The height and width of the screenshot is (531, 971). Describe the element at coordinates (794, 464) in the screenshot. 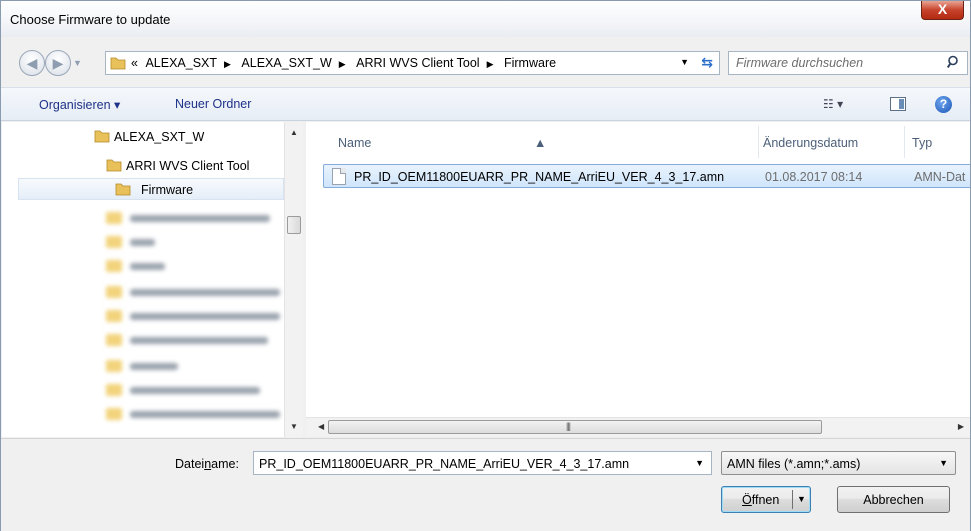

I see `file-type-filter-value: AMN files (*.amn;*.ams)` at that location.